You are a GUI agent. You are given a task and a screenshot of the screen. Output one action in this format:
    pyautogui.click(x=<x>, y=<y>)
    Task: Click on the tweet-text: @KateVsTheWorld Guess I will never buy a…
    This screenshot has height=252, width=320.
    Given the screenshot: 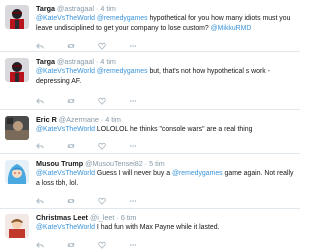 What is the action you would take?
    pyautogui.click(x=166, y=178)
    